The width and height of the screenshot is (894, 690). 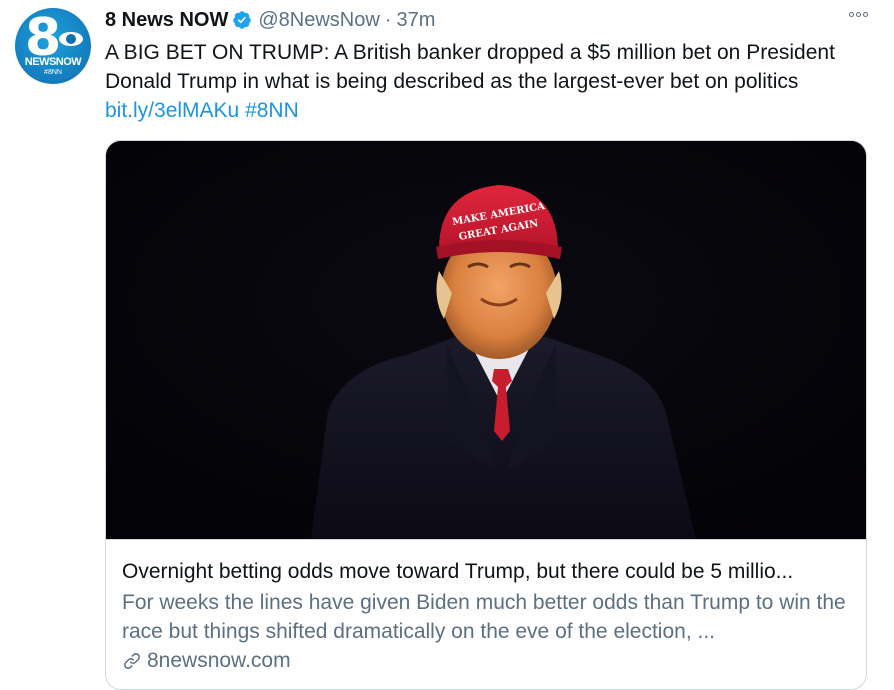 I want to click on tweet-timestamp: 37m, so click(x=415, y=20).